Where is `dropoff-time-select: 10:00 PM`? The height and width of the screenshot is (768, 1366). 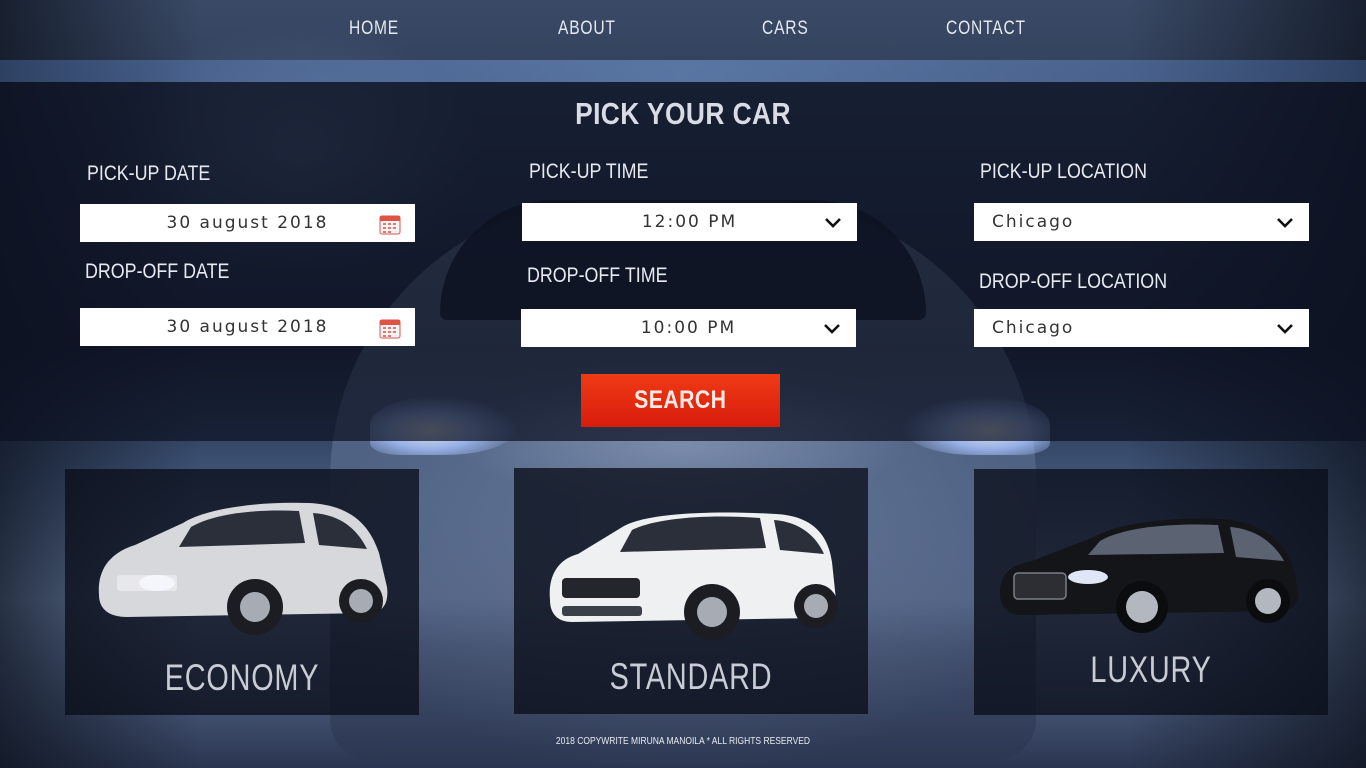 dropoff-time-select: 10:00 PM is located at coordinates (688, 328).